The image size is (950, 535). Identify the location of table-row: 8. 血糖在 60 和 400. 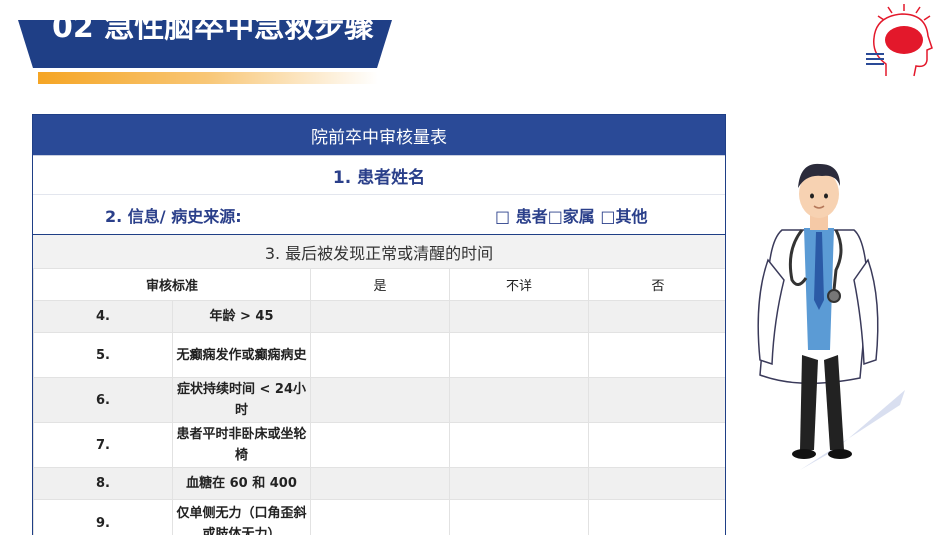
(379, 483).